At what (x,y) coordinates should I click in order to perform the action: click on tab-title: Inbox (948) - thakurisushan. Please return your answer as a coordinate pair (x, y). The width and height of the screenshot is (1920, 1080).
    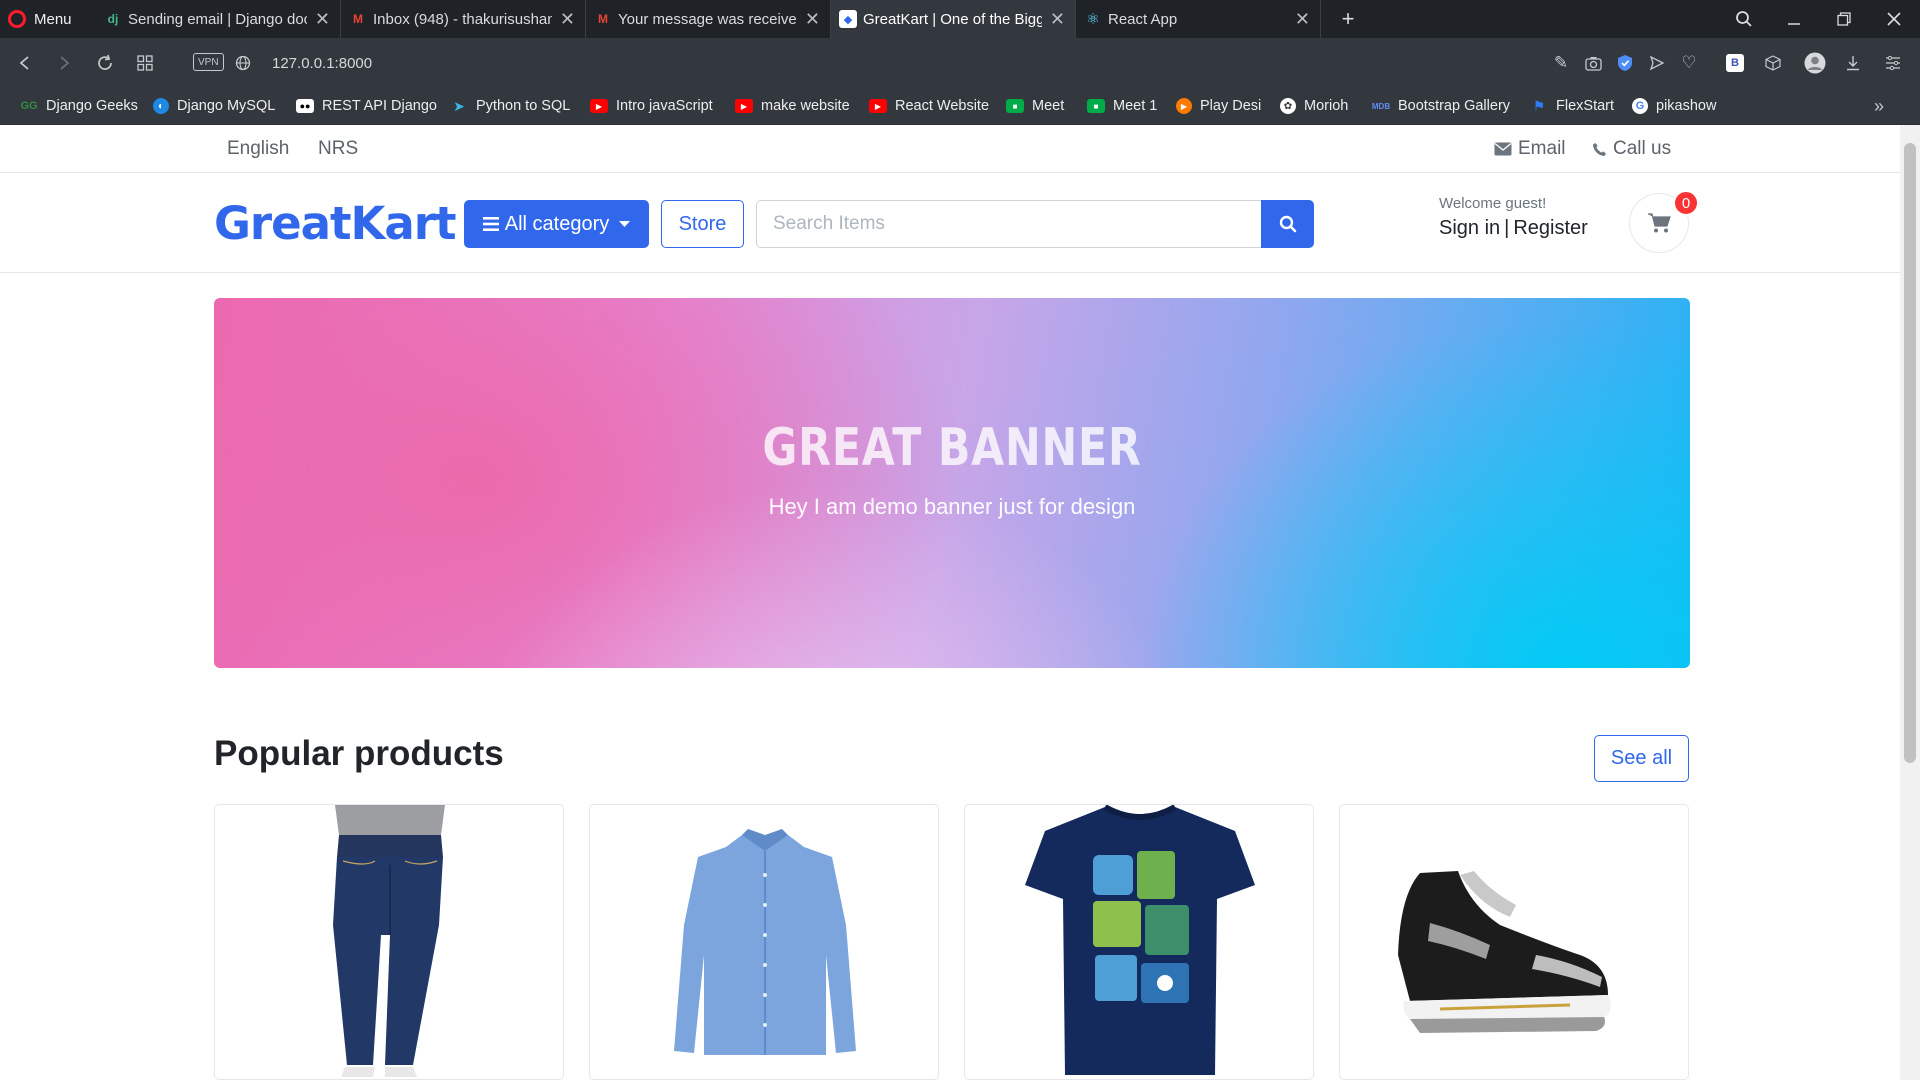
    Looking at the image, I should click on (462, 19).